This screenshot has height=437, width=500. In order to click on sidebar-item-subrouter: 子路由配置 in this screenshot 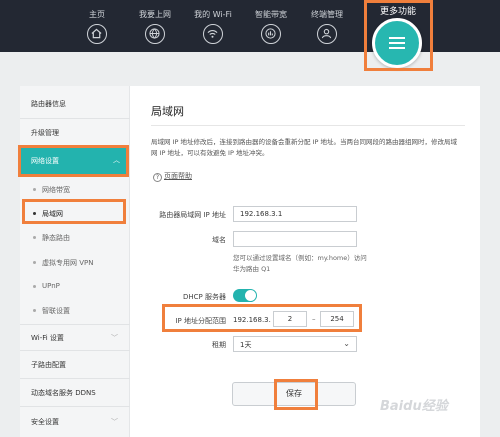, I will do `click(75, 365)`.